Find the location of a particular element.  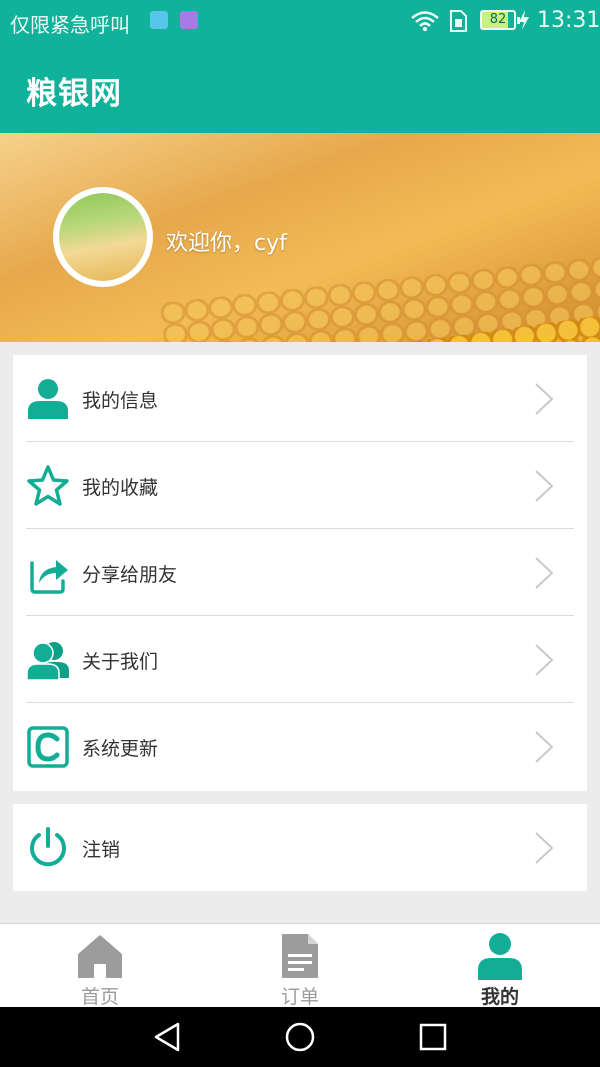

bottom-navigation: 首页 订单 我的 is located at coordinates (300, 965).